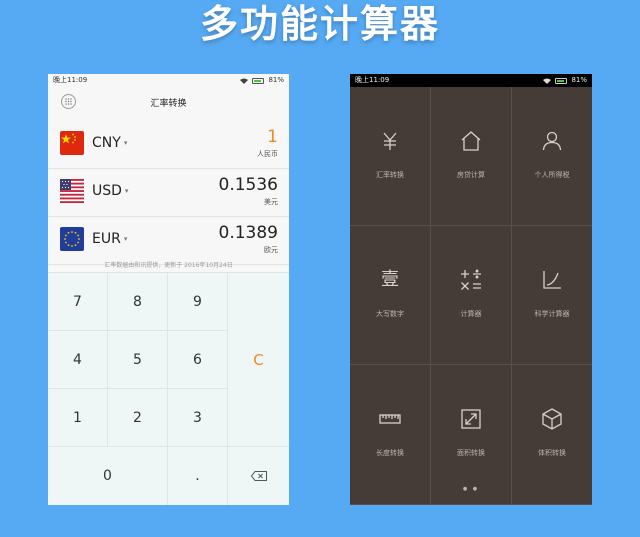 The width and height of the screenshot is (640, 537). What do you see at coordinates (390, 175) in the screenshot?
I see `tool-label: 汇率转换` at bounding box center [390, 175].